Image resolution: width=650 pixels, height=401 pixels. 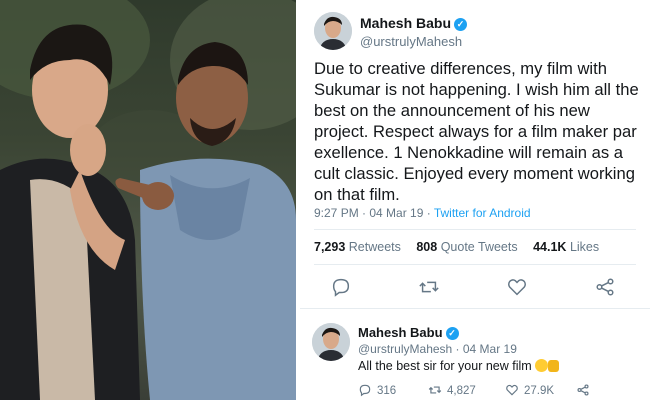 I want to click on share-action, so click(x=585, y=390).